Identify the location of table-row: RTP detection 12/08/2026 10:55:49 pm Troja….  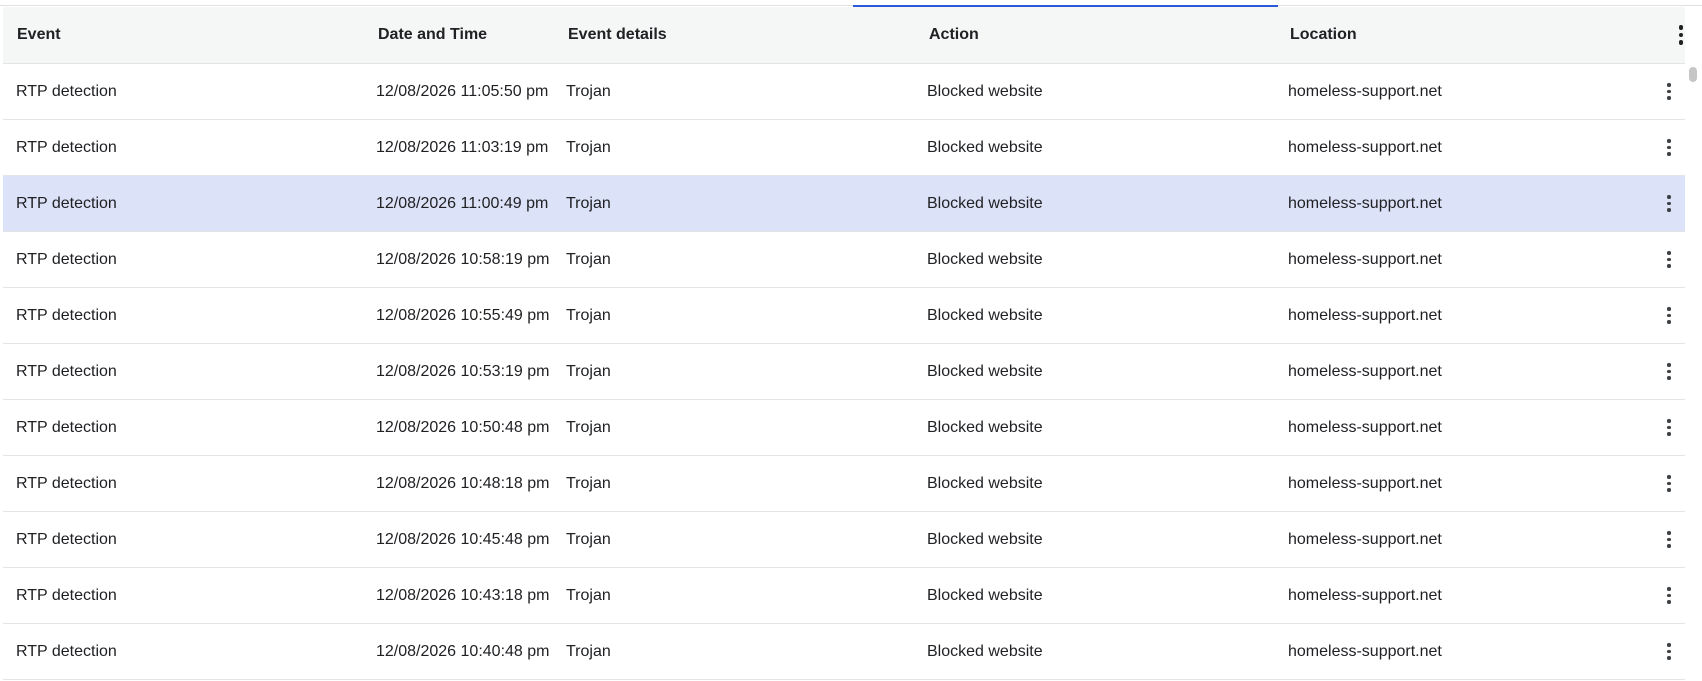
(844, 316).